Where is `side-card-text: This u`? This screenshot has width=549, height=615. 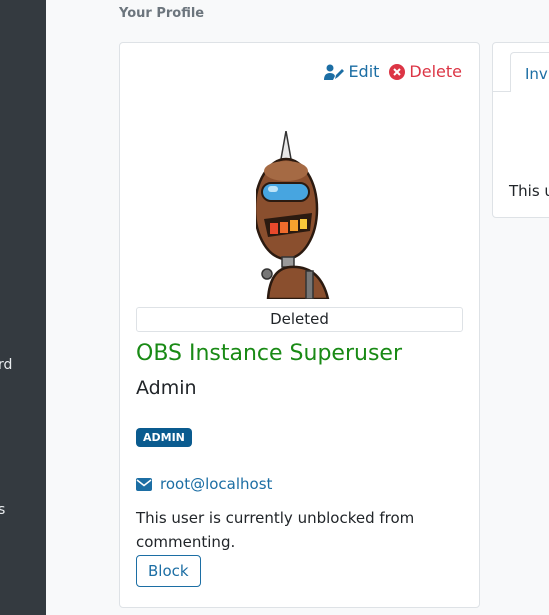 side-card-text: This u is located at coordinates (529, 191).